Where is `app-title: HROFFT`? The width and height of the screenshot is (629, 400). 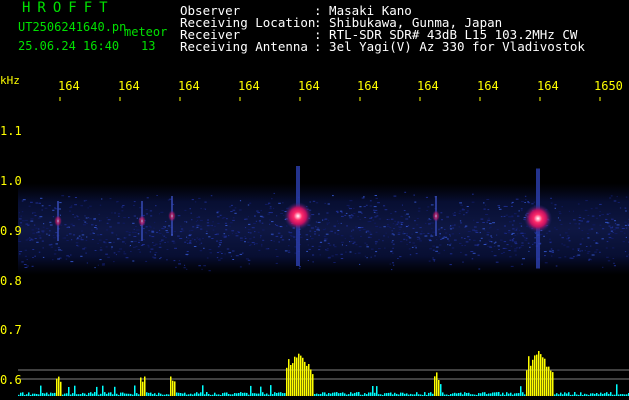 app-title: HROFFT is located at coordinates (68, 8).